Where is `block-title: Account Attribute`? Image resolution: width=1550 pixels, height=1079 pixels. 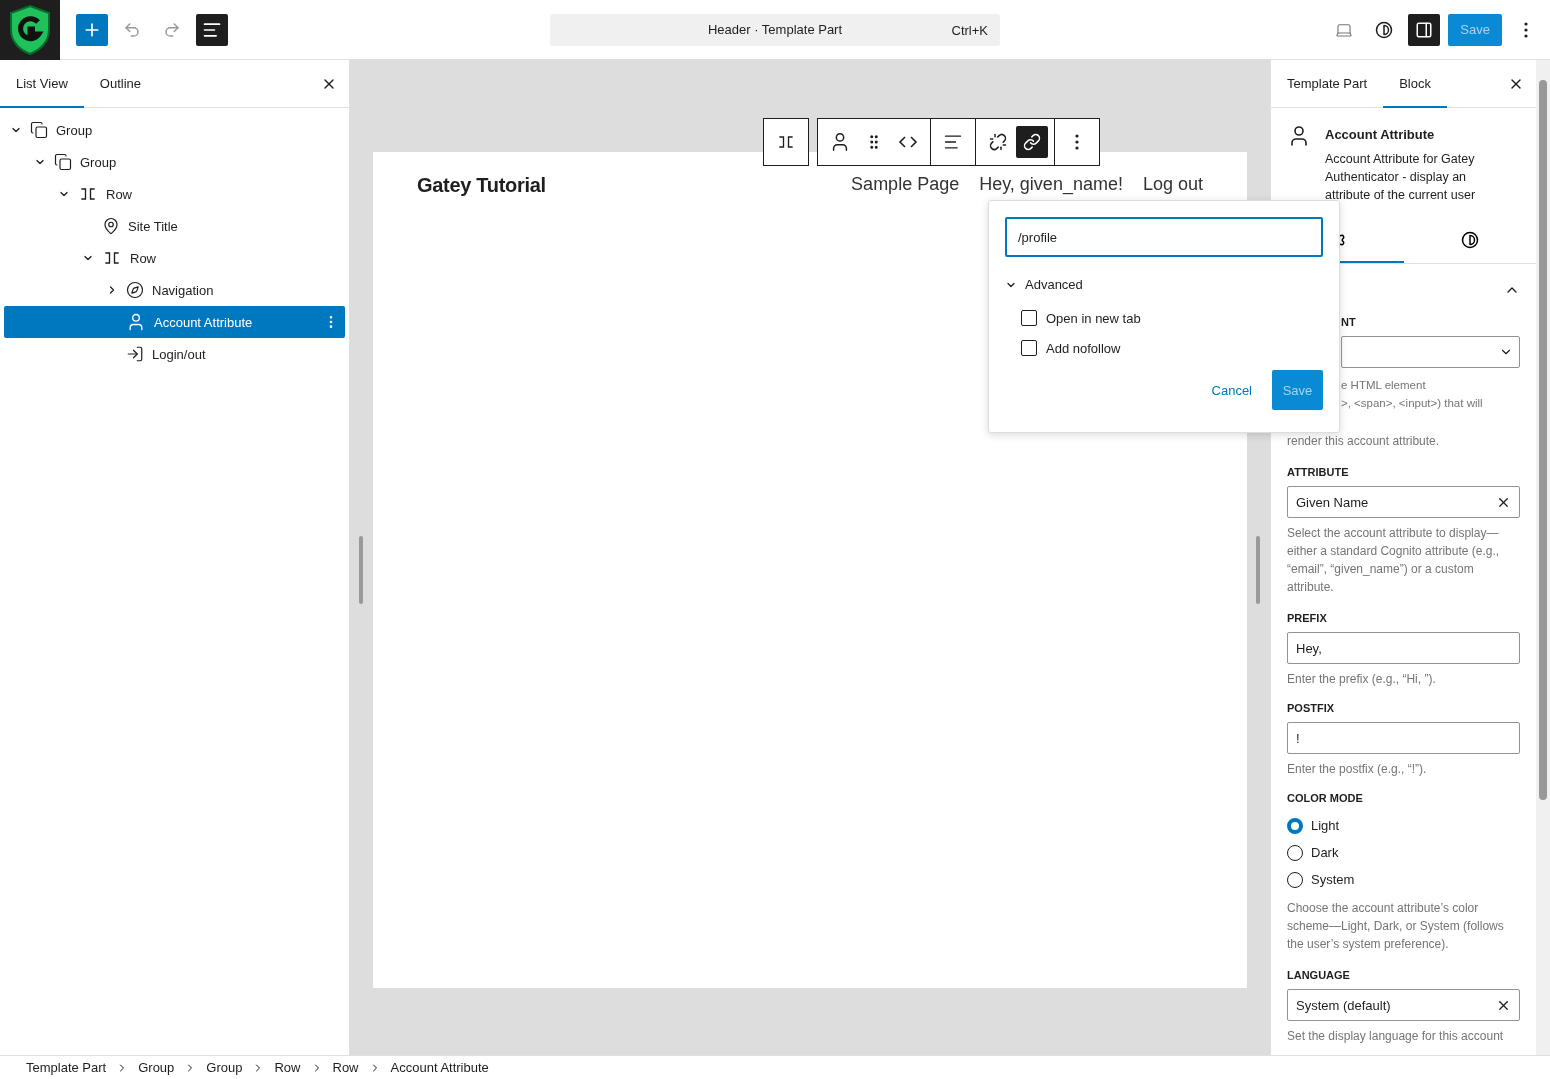
block-title: Account Attribute is located at coordinates (1380, 134).